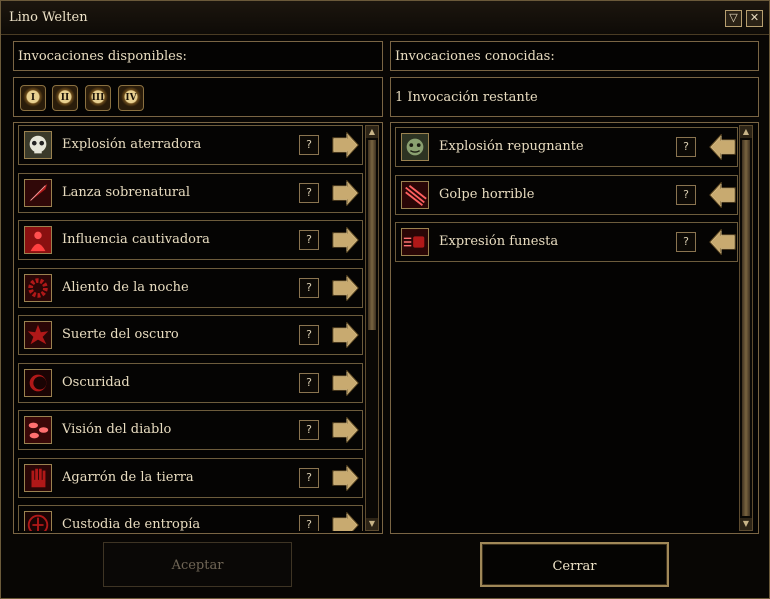 Image resolution: width=770 pixels, height=599 pixels. I want to click on available-invocation-row: Agarrón de la tierra?, so click(190, 477).